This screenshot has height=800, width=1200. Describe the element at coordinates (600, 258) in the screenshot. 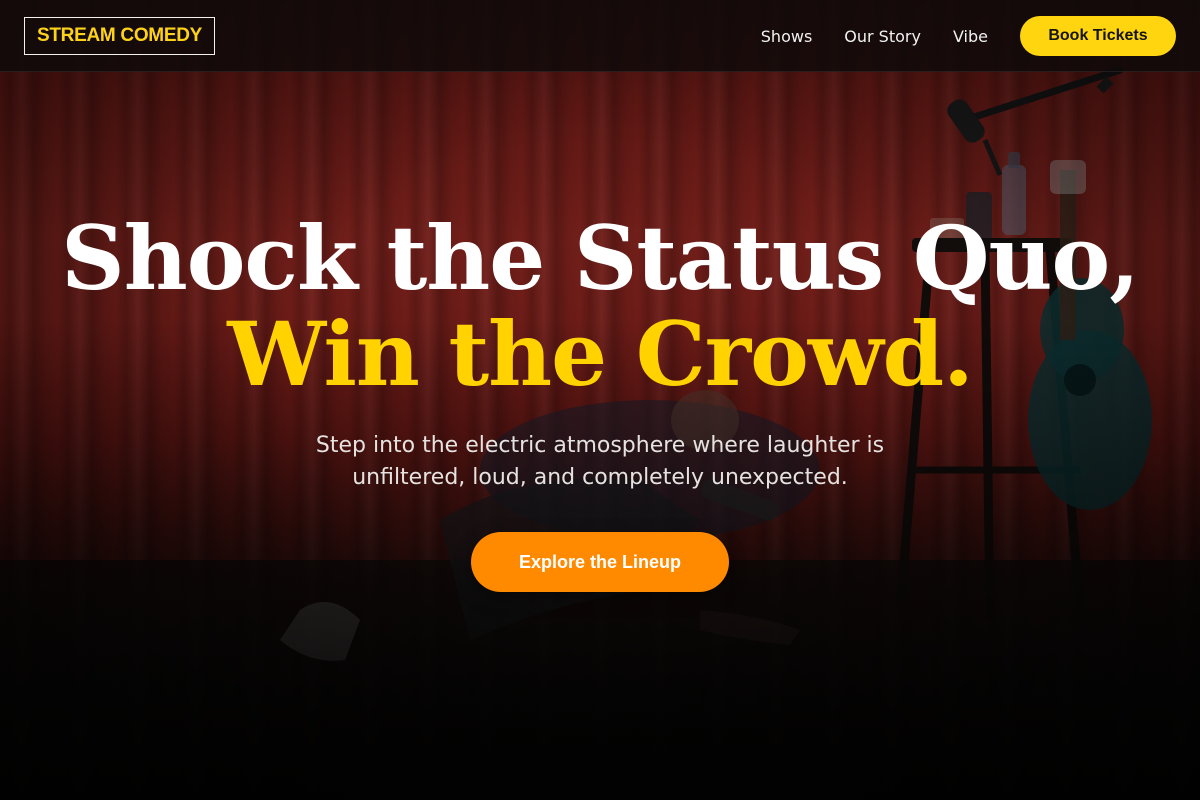

I see `headline-line-1: Shock the Status Quo,` at that location.